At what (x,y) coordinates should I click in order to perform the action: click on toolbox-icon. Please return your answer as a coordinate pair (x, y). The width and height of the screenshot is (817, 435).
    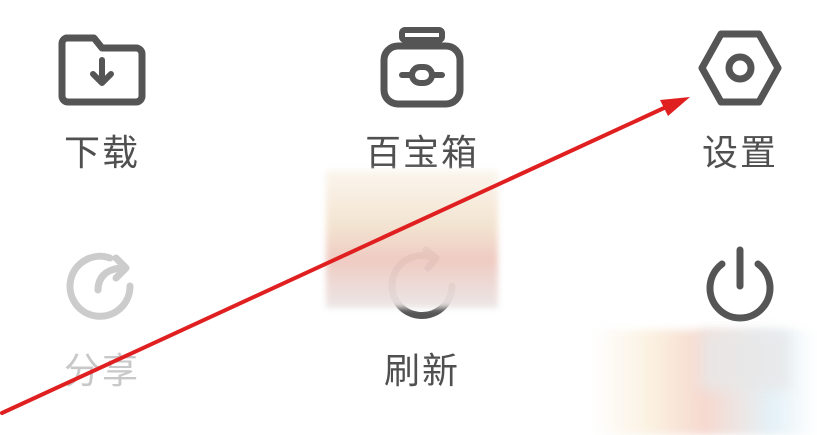
    Looking at the image, I should click on (422, 67).